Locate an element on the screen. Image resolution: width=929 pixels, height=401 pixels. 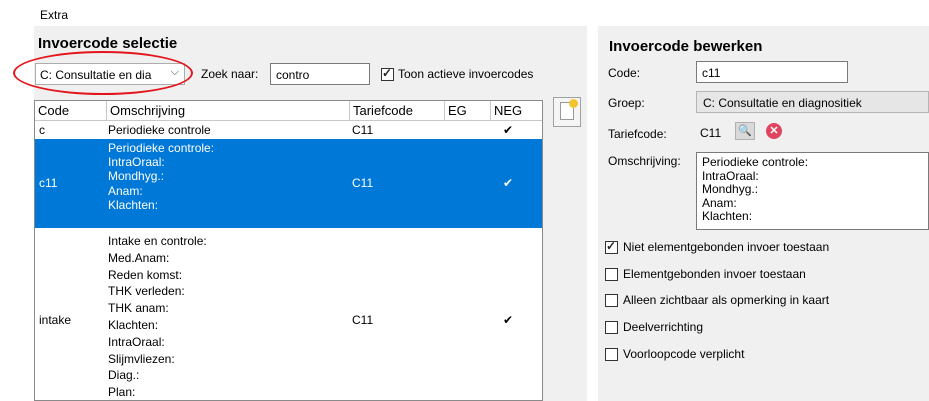
row-code: intake is located at coordinates (55, 320).